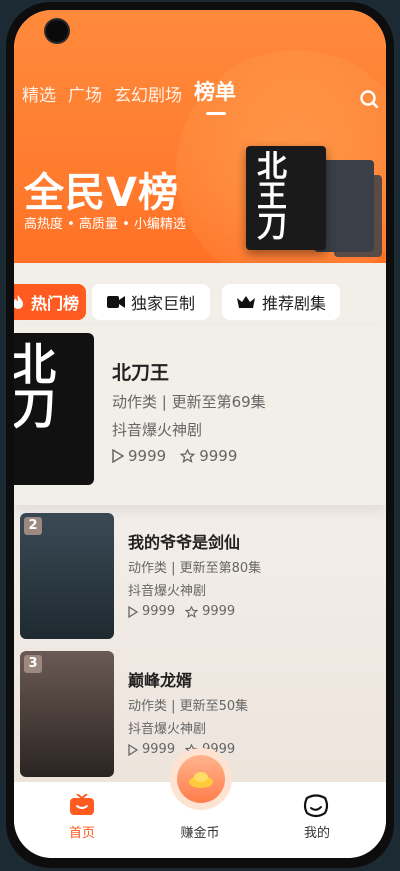  I want to click on hero-poster-main: 北王刀, so click(286, 198).